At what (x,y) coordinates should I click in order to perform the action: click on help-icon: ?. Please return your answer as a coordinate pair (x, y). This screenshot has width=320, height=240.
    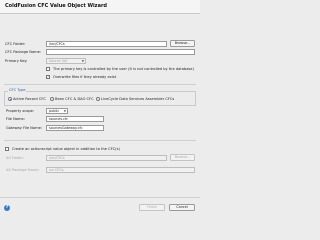
    Looking at the image, I should click on (7, 208).